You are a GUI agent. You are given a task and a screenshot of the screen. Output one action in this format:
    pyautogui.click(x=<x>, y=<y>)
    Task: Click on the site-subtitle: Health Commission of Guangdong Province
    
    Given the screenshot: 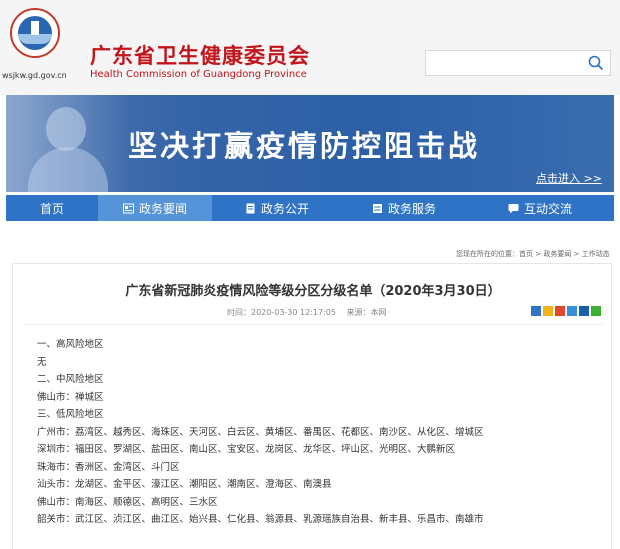 What is the action you would take?
    pyautogui.click(x=198, y=74)
    